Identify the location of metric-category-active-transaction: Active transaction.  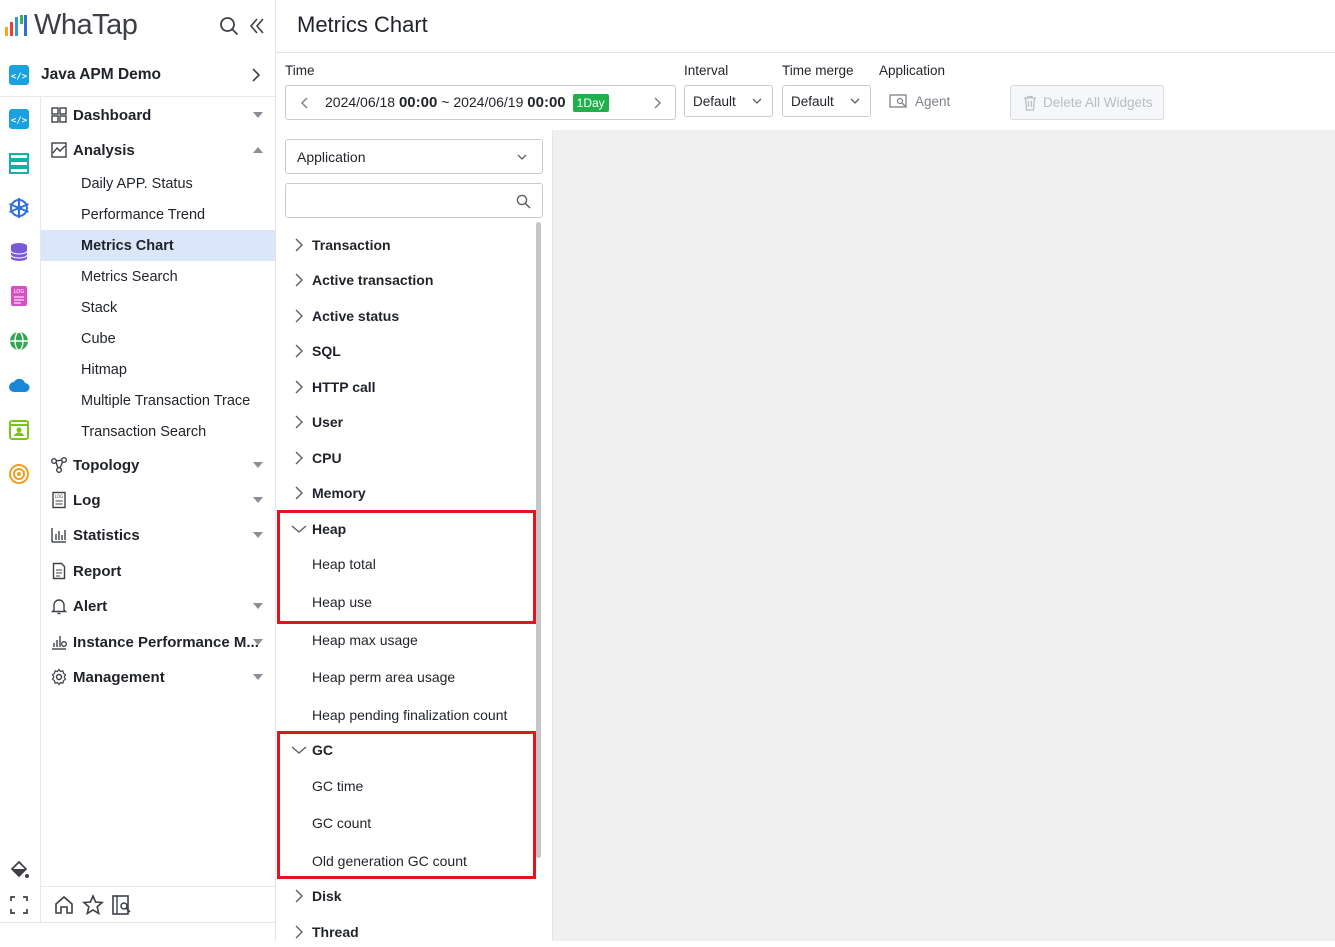
(410, 280).